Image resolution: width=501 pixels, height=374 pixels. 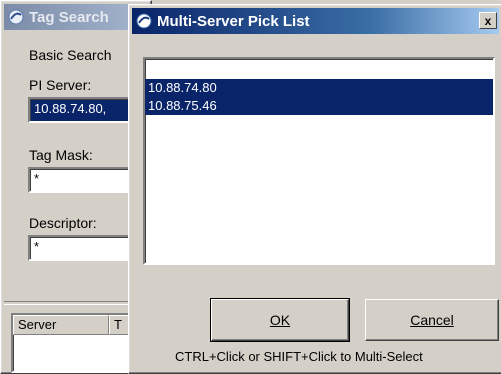 What do you see at coordinates (63, 223) in the screenshot?
I see `descriptor-label: Descriptor:` at bounding box center [63, 223].